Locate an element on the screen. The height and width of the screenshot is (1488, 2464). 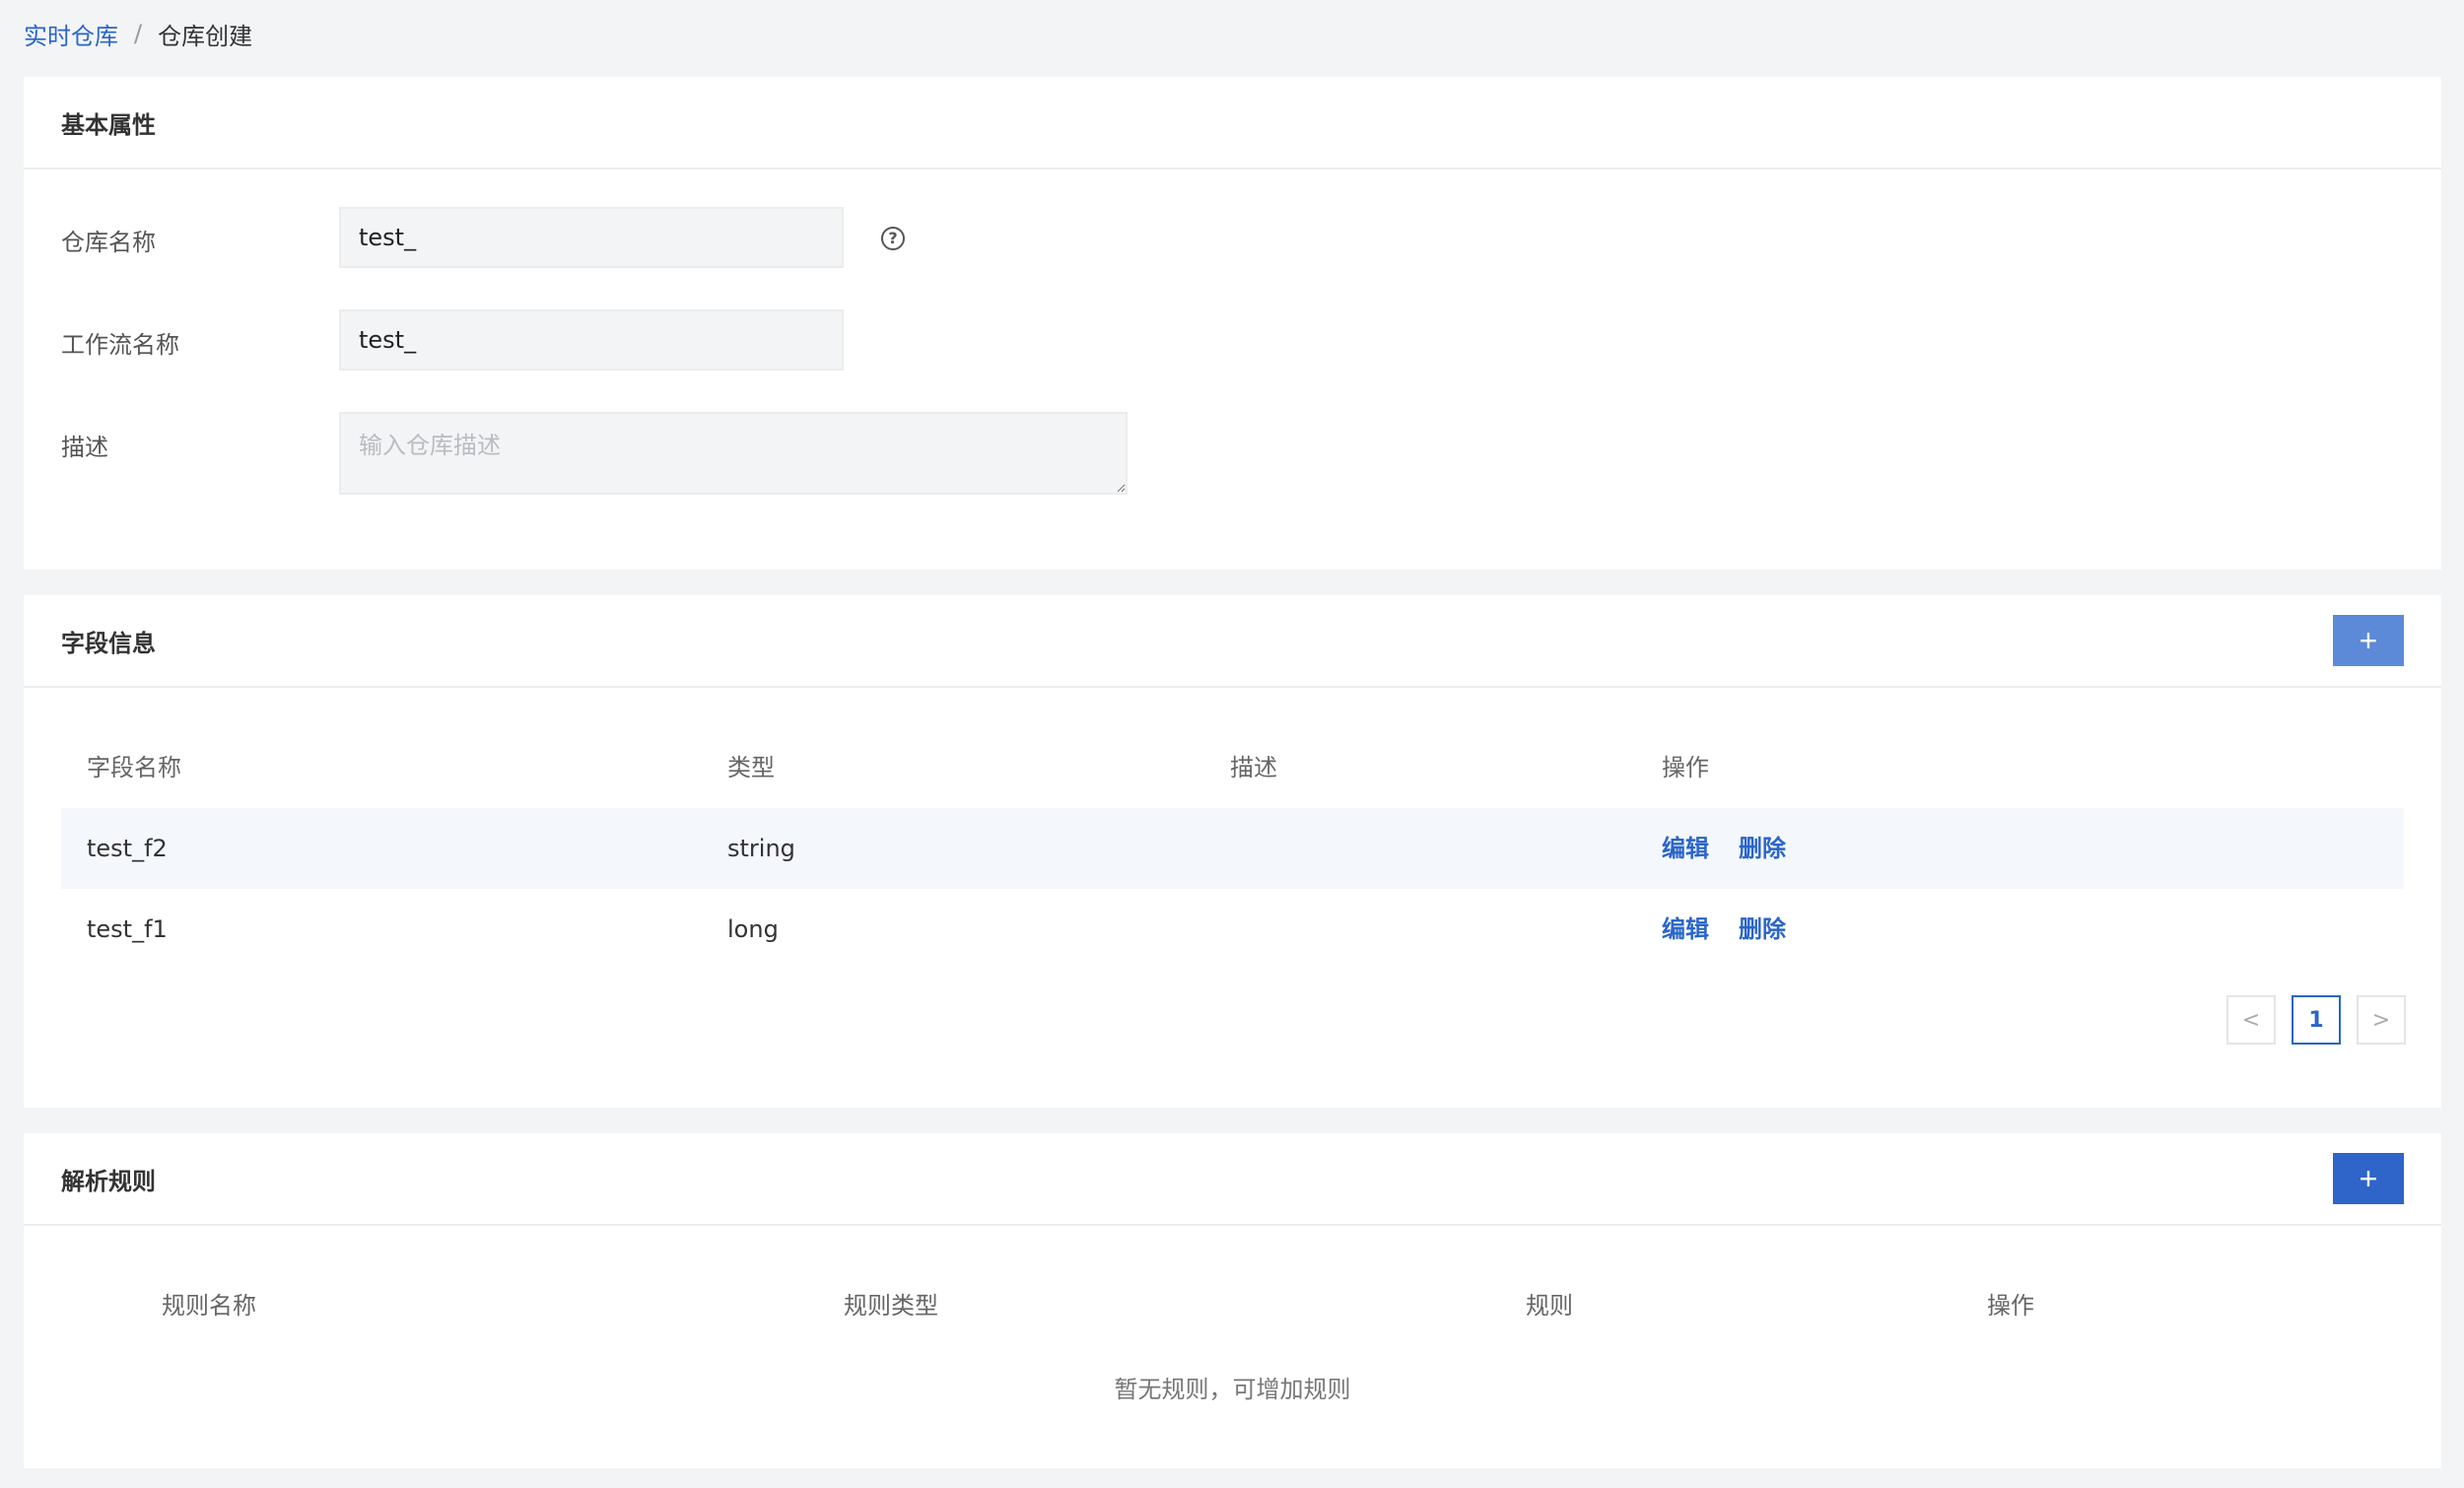
column-rule: 规则 is located at coordinates (1549, 1306).